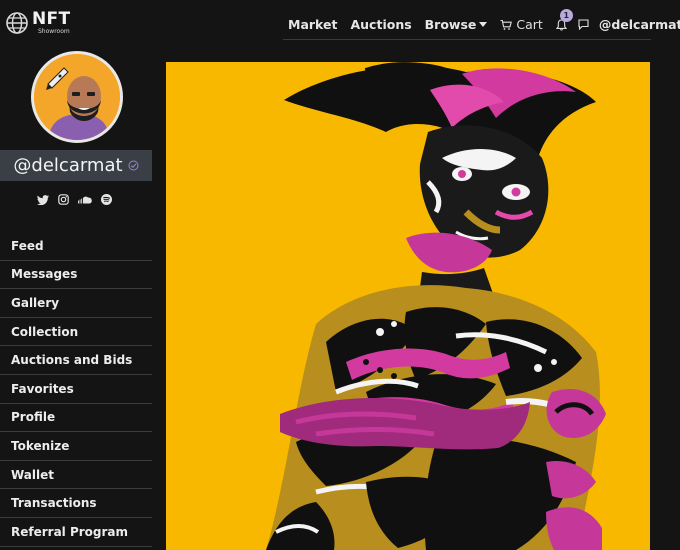  I want to click on profile-username-bar: @delcarmat, so click(76, 165).